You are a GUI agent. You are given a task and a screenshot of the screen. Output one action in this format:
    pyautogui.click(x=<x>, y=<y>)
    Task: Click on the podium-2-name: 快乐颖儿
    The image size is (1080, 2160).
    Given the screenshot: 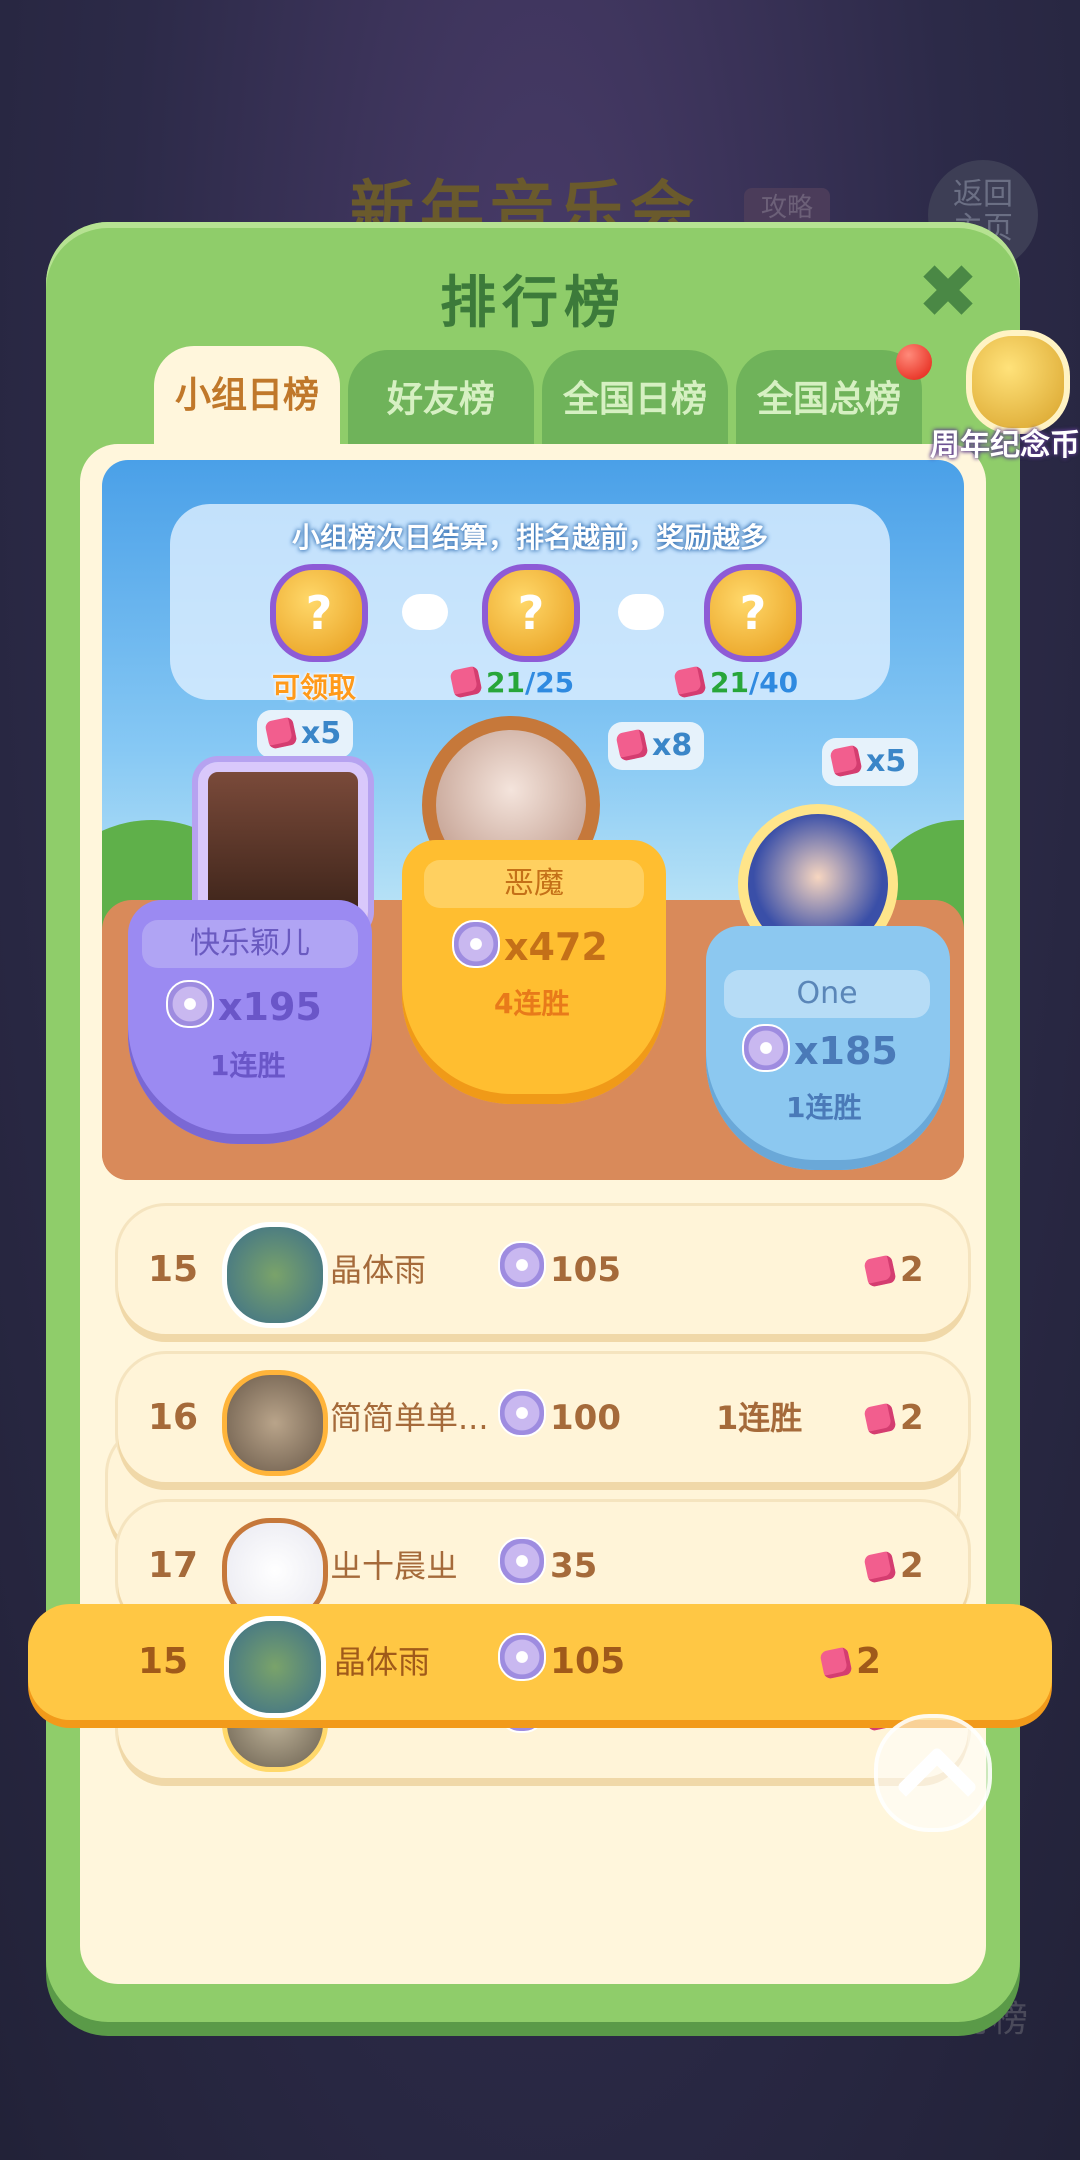 What is the action you would take?
    pyautogui.click(x=250, y=944)
    